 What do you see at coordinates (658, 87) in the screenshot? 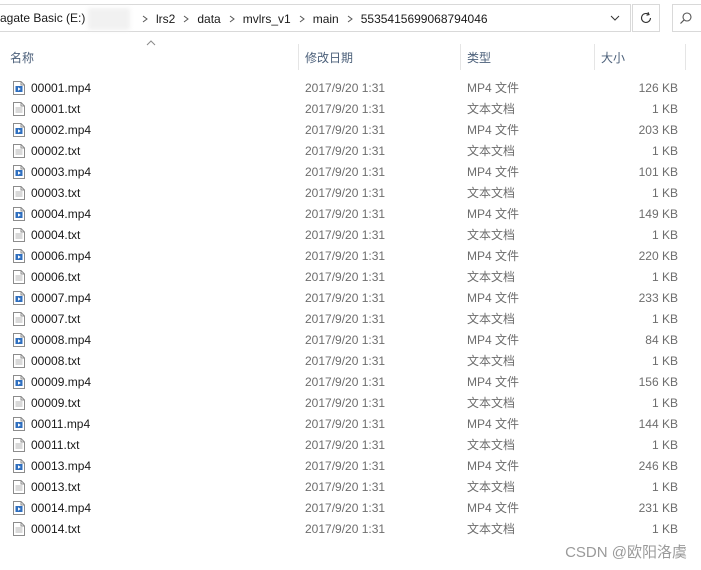
I see `file-size: 126 KB` at bounding box center [658, 87].